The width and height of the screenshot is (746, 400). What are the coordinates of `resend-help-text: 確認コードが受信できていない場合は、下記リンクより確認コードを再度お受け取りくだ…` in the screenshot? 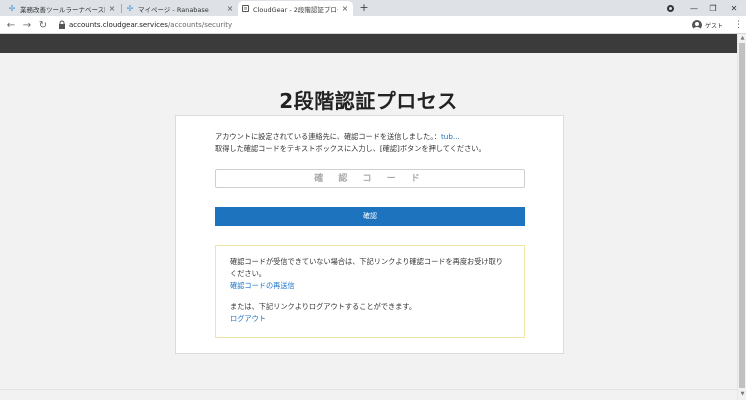 It's located at (366, 267).